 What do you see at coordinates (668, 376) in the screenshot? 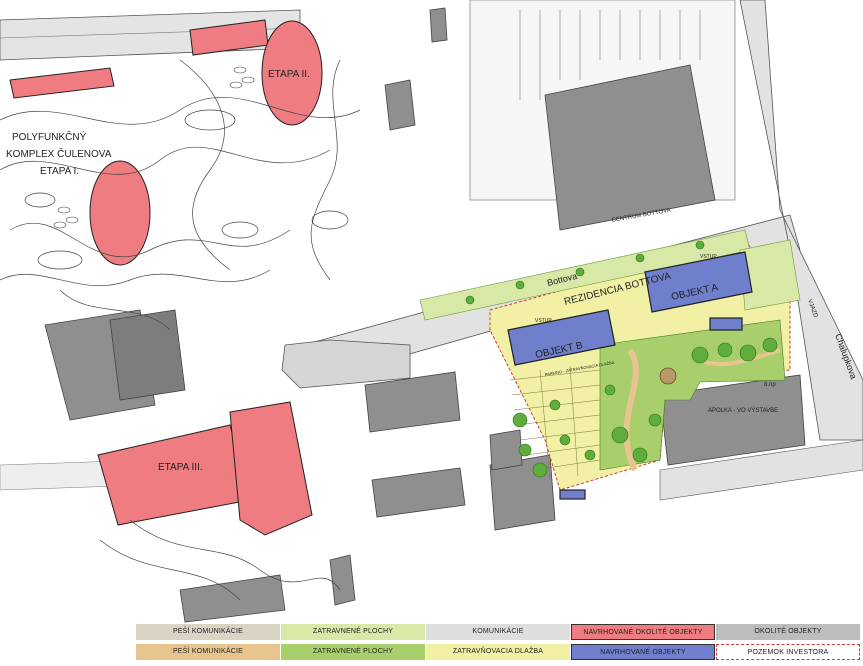
I see `playground` at bounding box center [668, 376].